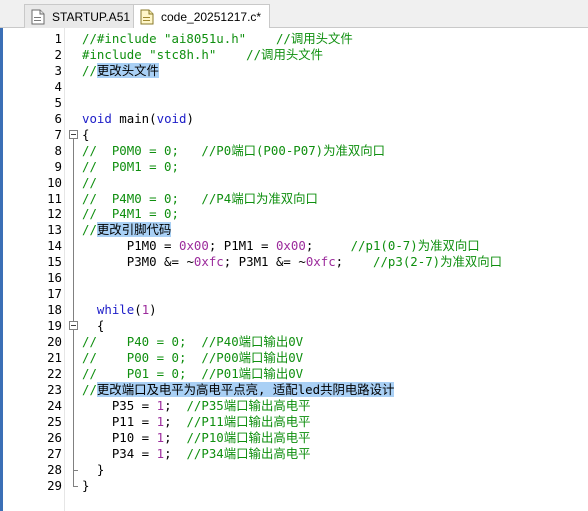 The width and height of the screenshot is (588, 511). I want to click on code-line: 24 P35 = 1; //P35端口输出高电平, so click(294, 406).